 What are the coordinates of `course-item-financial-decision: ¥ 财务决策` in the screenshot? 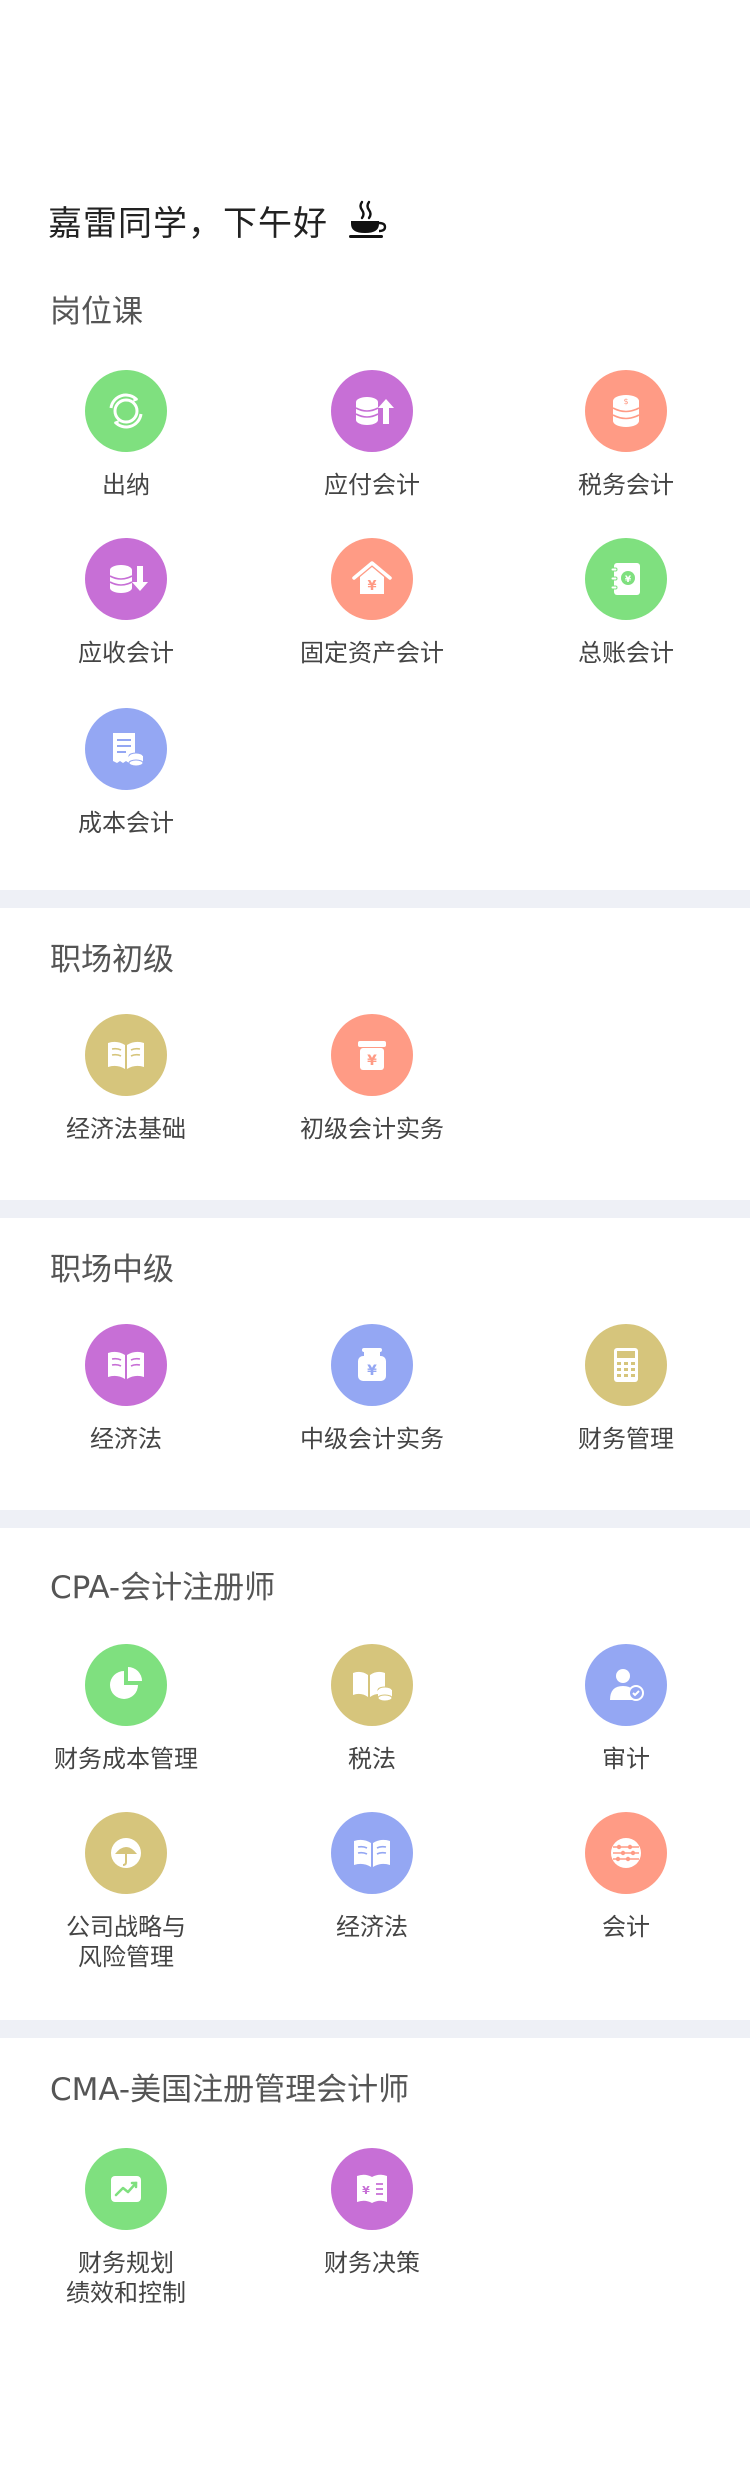 It's located at (372, 2213).